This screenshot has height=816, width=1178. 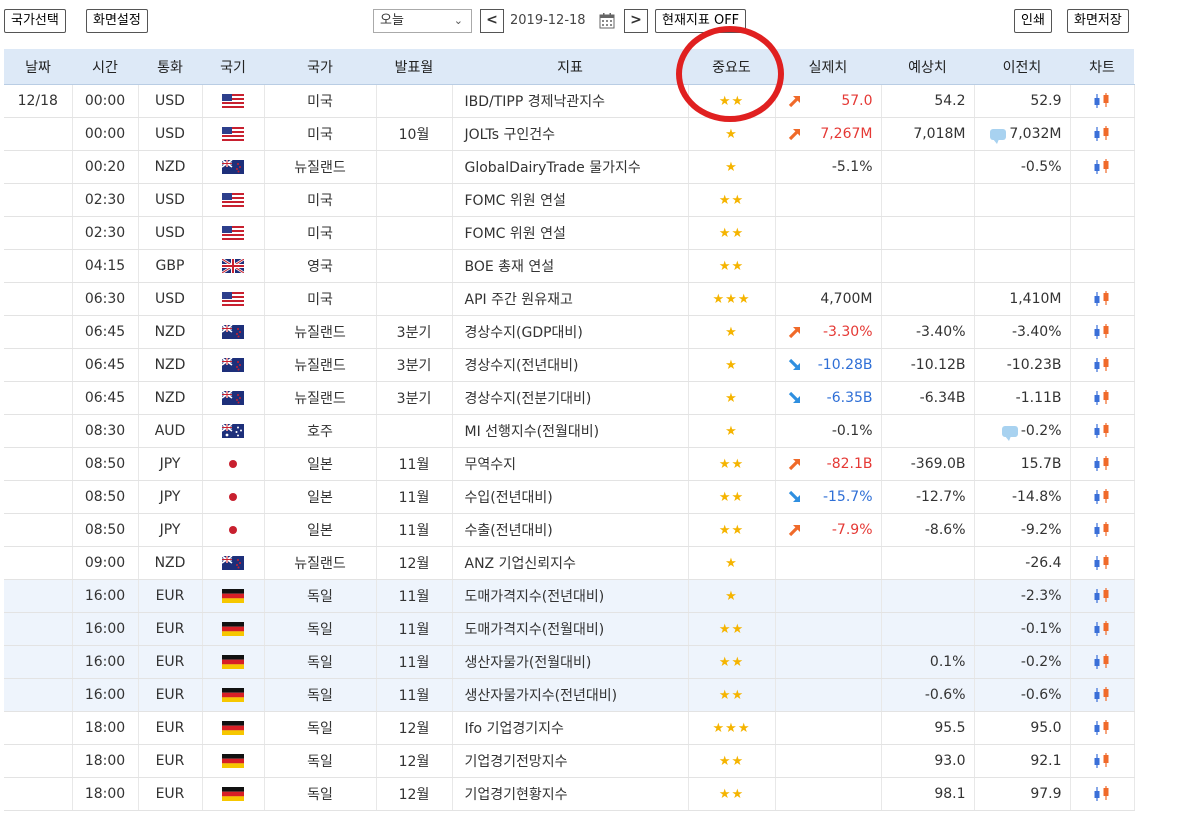 I want to click on chevron-down-icon: ⌄, so click(x=458, y=20).